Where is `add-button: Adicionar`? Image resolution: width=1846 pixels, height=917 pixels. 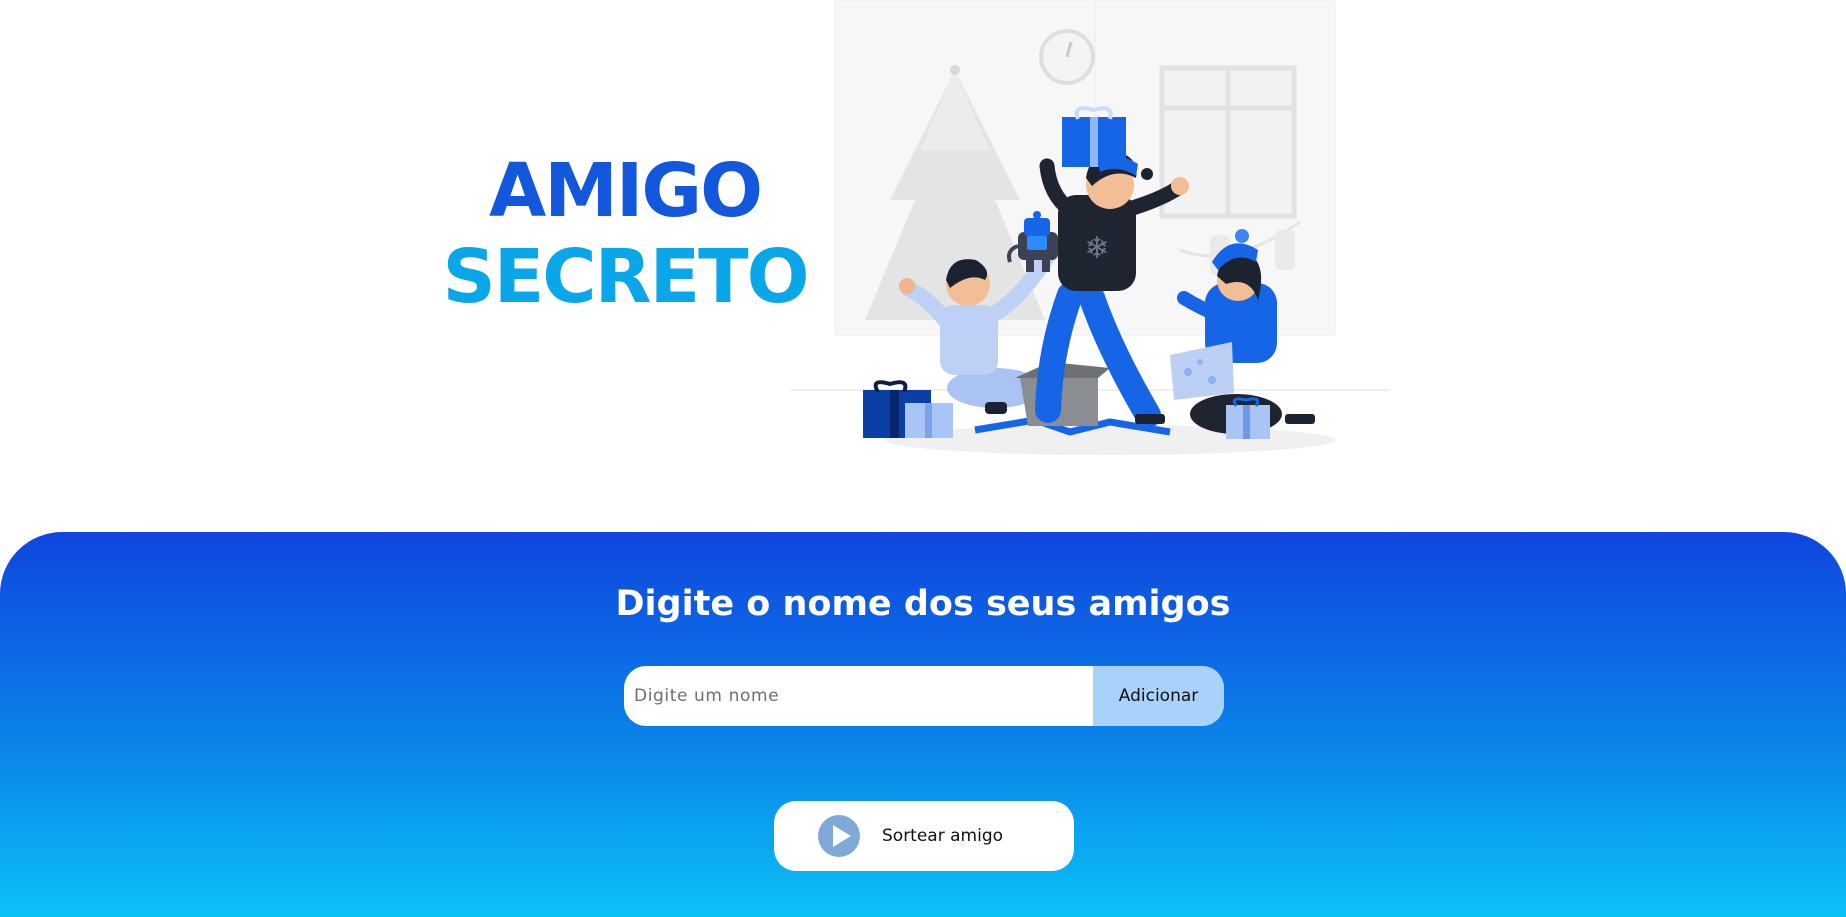
add-button: Adicionar is located at coordinates (1158, 696).